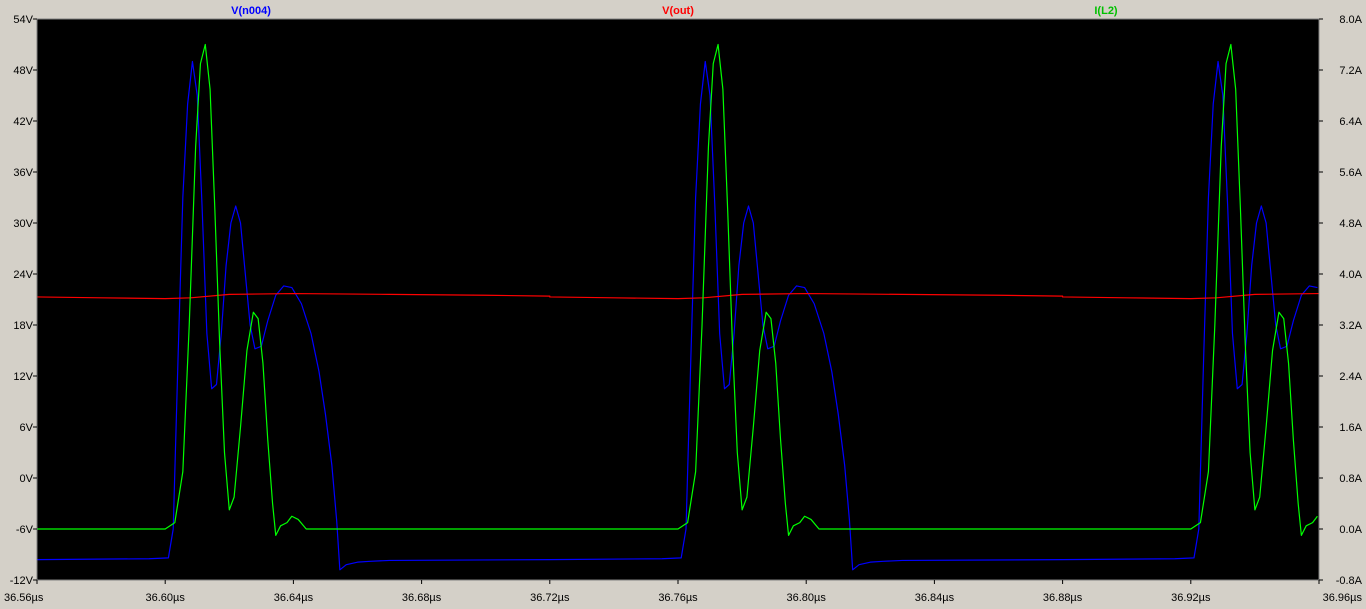 The image size is (1366, 609). I want to click on right-tick-label: 8.0A, so click(1350, 20).